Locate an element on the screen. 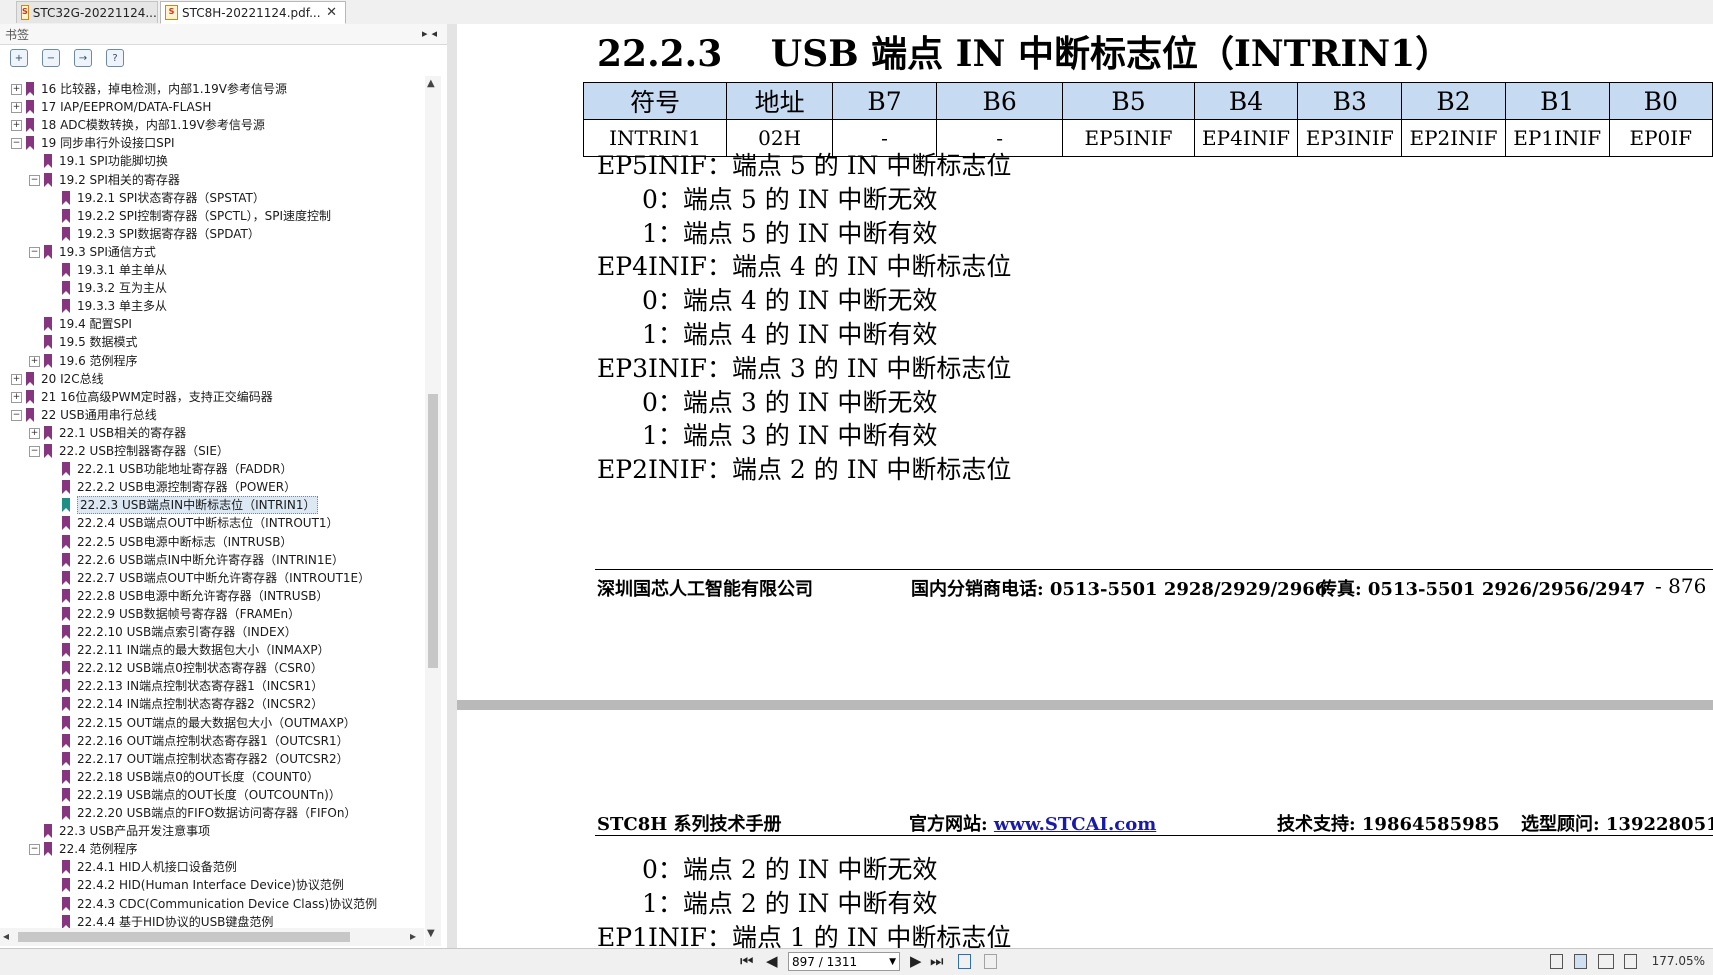 This screenshot has width=1713, height=975. bookmark-item: 22.4.1 HID人机接口设备范例 is located at coordinates (212, 867).